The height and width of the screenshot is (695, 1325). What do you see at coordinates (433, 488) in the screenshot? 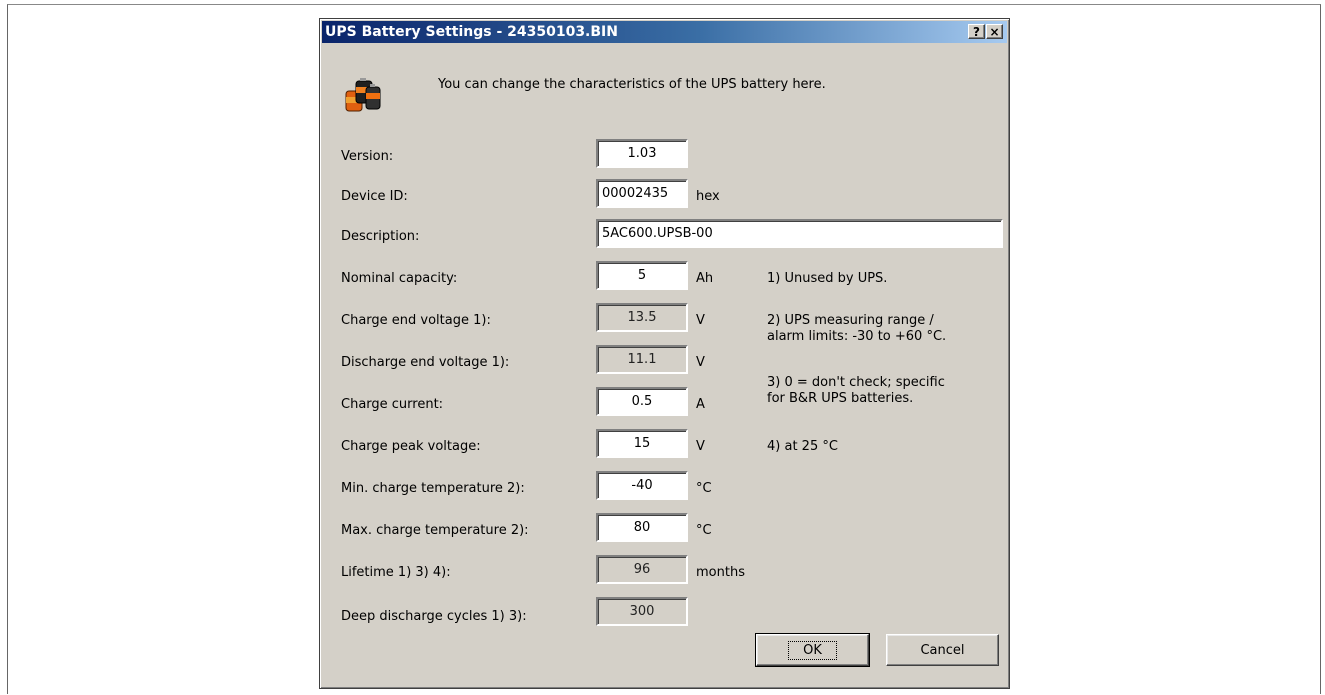
I see `min-charge-temperature-label: Min. charge temperature 2):` at bounding box center [433, 488].